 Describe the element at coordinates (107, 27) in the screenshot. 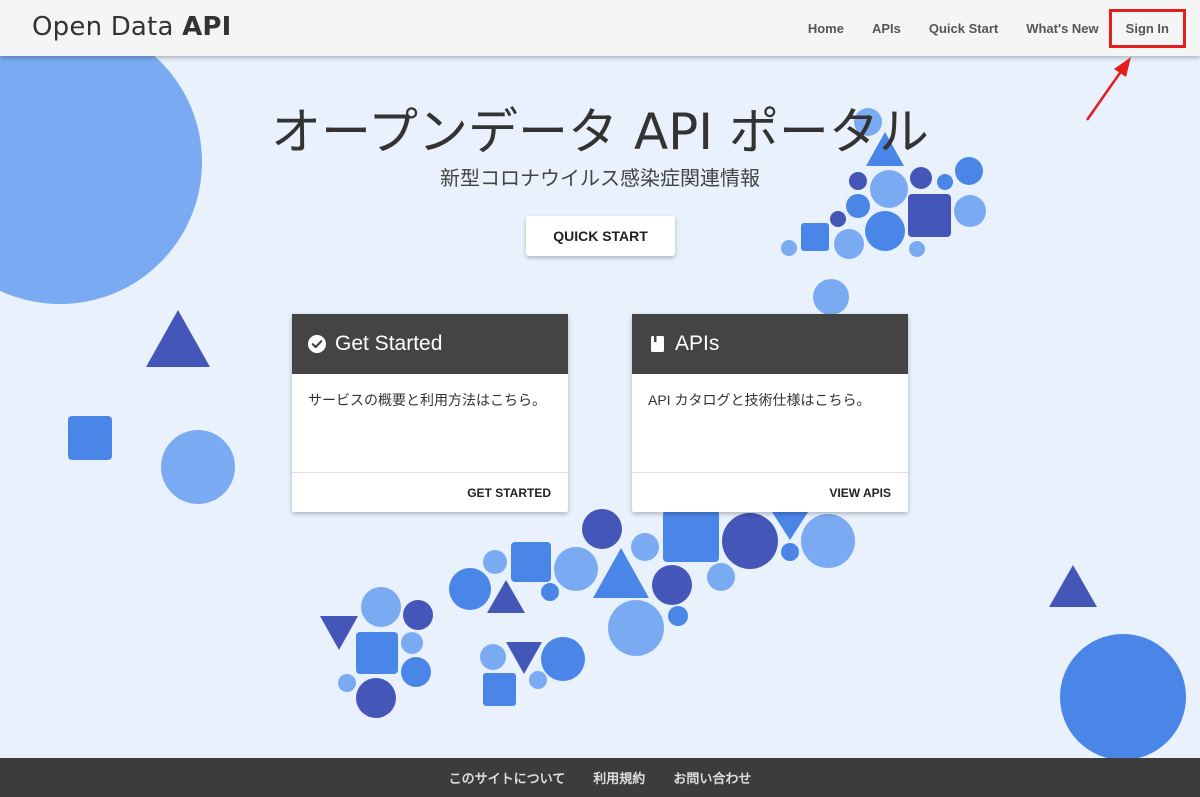

I see `brand-name-regular: Open Data` at that location.